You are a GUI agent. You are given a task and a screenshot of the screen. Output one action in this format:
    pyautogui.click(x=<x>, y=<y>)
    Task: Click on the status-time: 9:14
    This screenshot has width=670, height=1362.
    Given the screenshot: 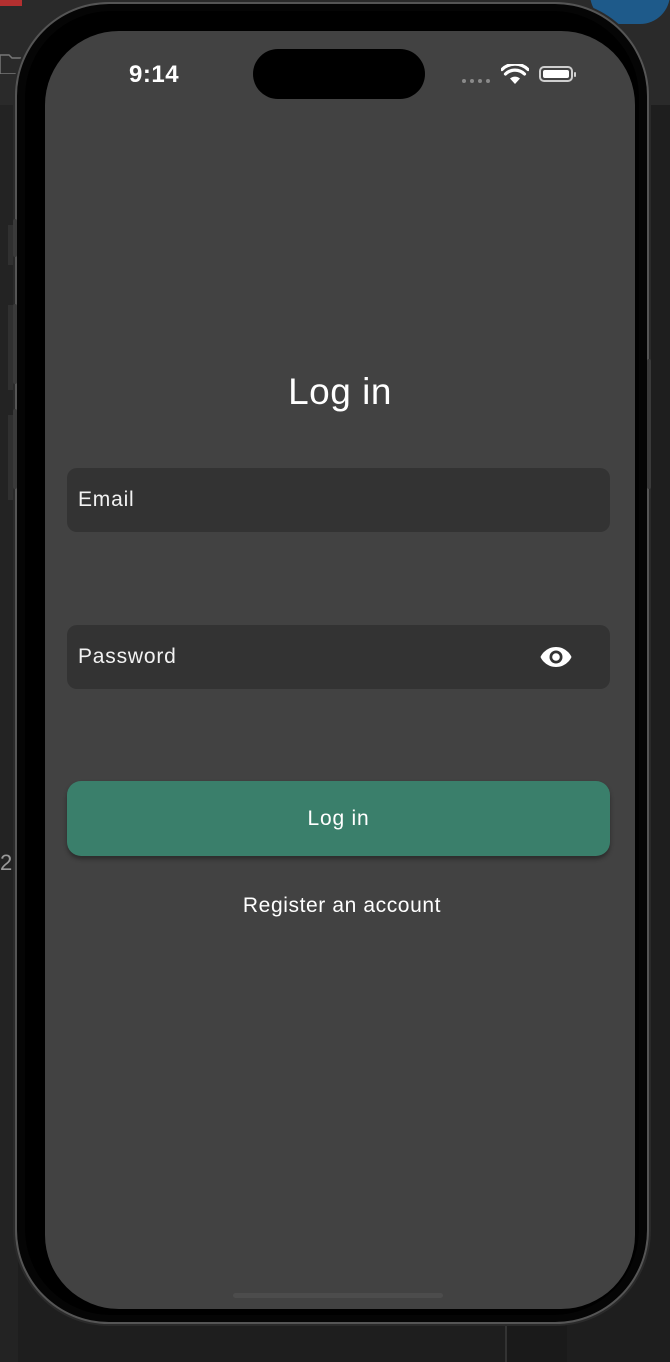 What is the action you would take?
    pyautogui.click(x=154, y=74)
    